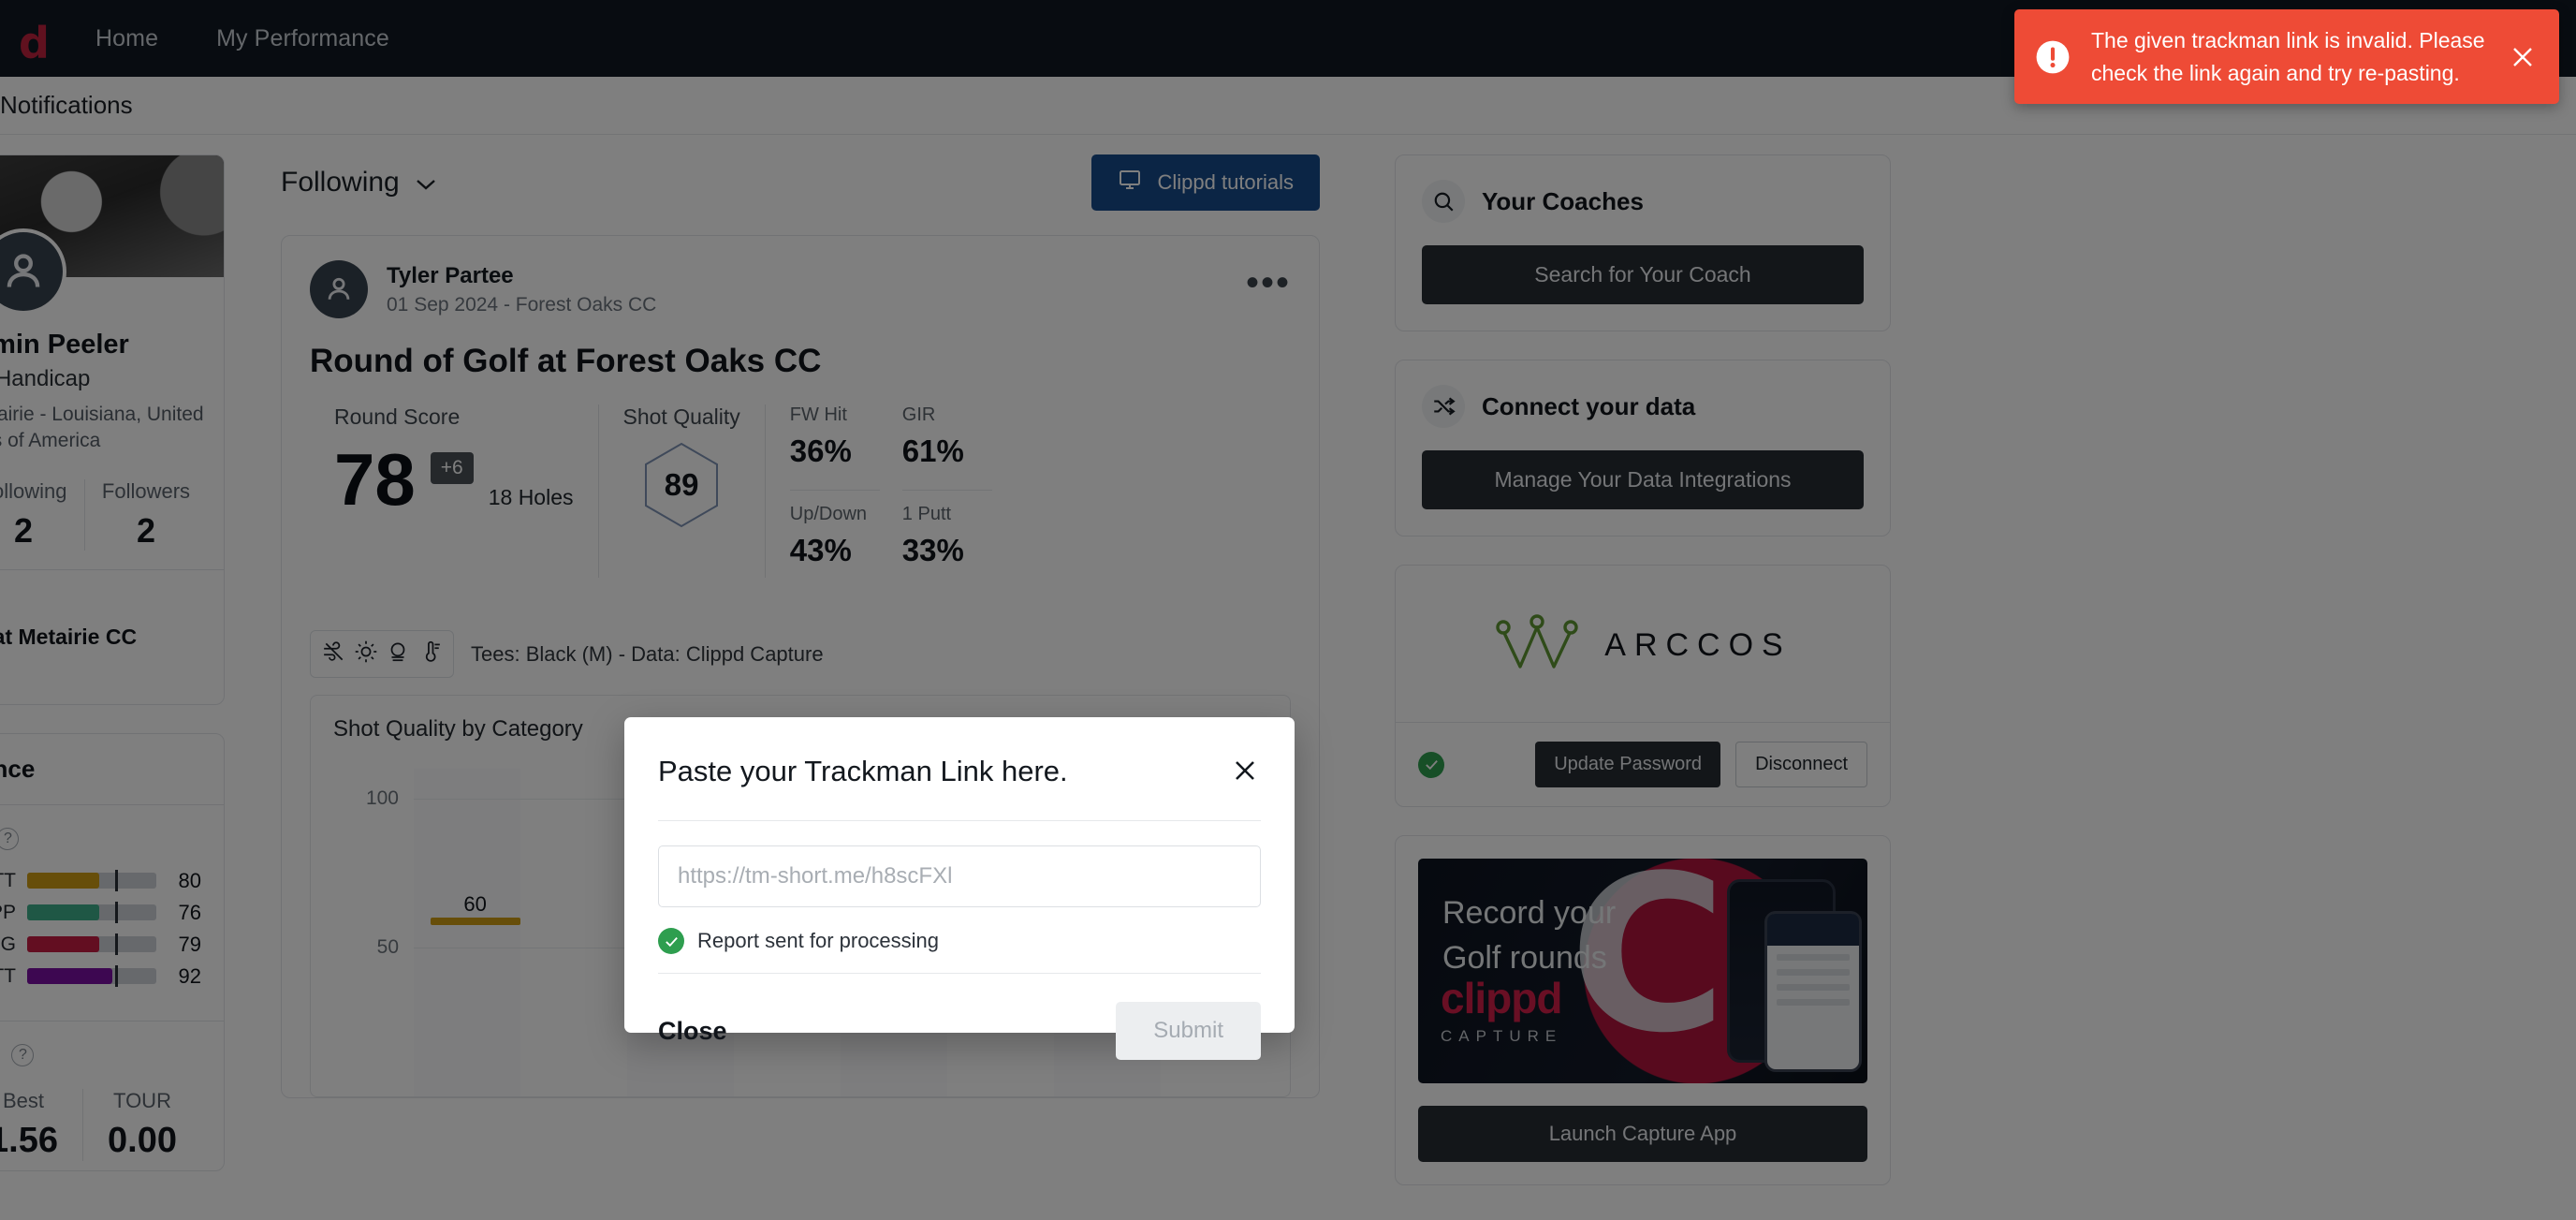  What do you see at coordinates (818, 940) in the screenshot?
I see `modal-status-text: Report sent for processing` at bounding box center [818, 940].